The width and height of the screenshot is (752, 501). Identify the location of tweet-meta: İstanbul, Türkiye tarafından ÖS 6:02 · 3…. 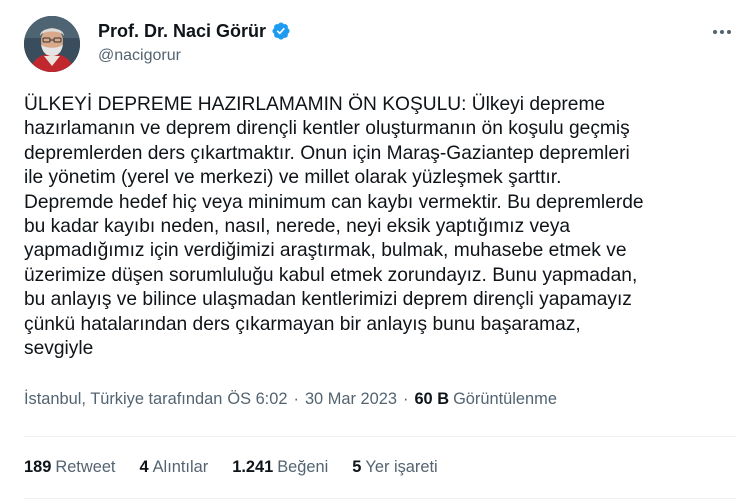
(290, 399).